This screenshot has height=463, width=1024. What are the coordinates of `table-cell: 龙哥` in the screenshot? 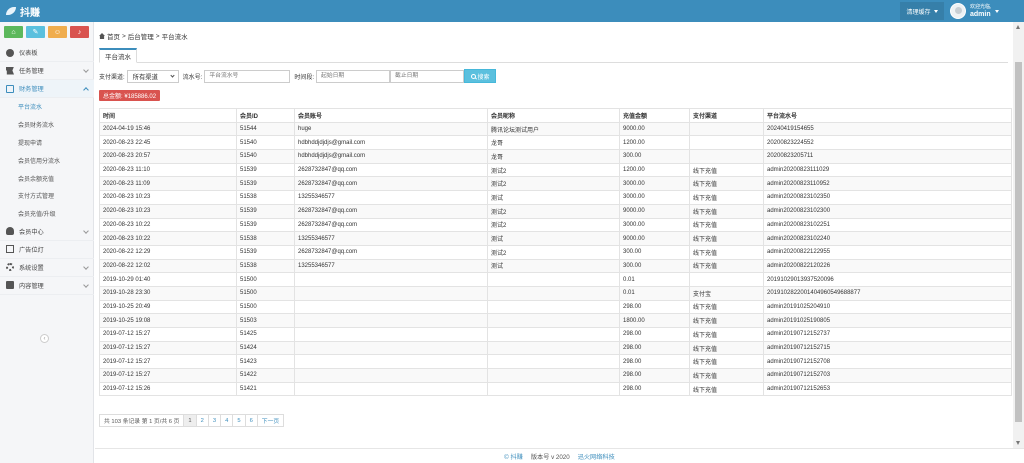 It's located at (553, 156).